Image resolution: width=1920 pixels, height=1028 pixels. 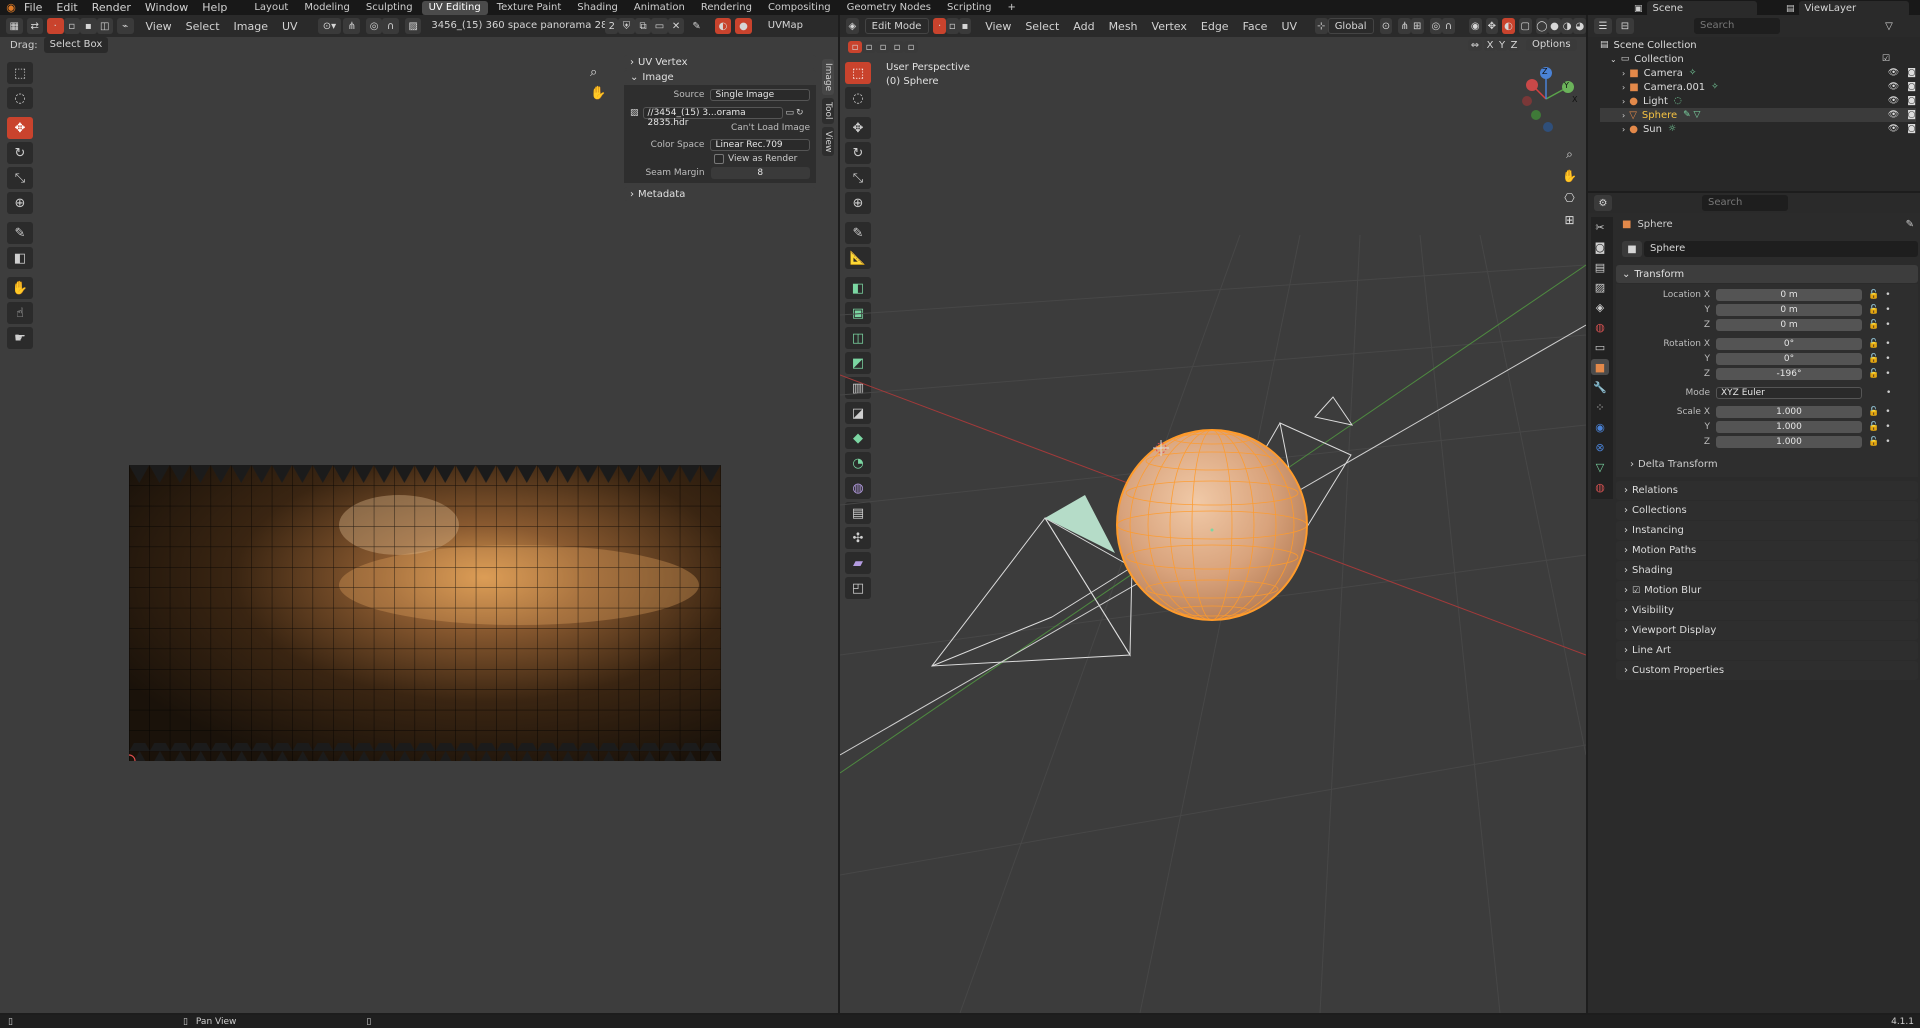 What do you see at coordinates (1215, 26) in the screenshot?
I see `vp-menu-edge: Edge` at bounding box center [1215, 26].